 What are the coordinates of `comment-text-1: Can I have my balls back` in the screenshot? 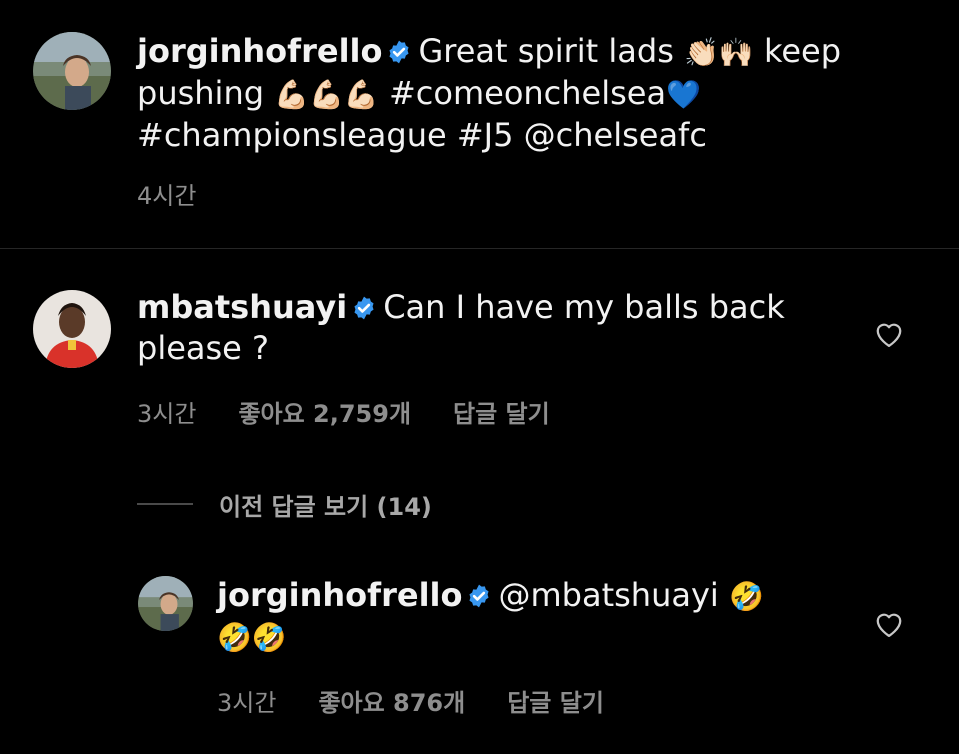 It's located at (584, 307).